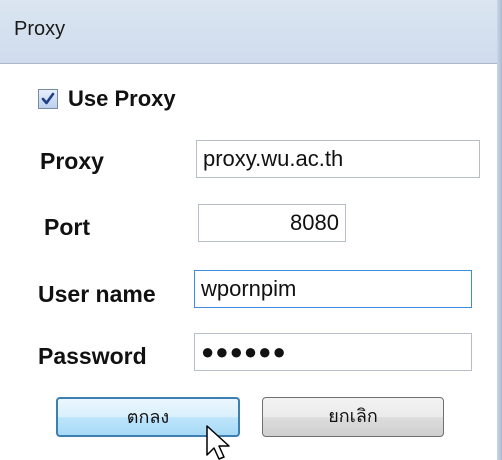 The image size is (502, 460). What do you see at coordinates (218, 442) in the screenshot?
I see `mouse-pointer-icon` at bounding box center [218, 442].